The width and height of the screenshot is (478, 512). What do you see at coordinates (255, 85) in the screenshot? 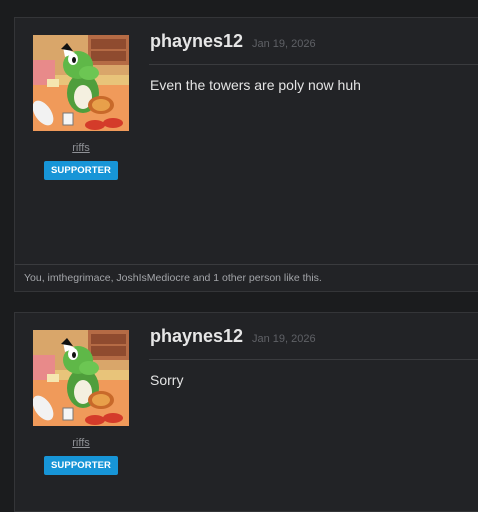
I see `post-message: Even the towers are poly now huh` at bounding box center [255, 85].